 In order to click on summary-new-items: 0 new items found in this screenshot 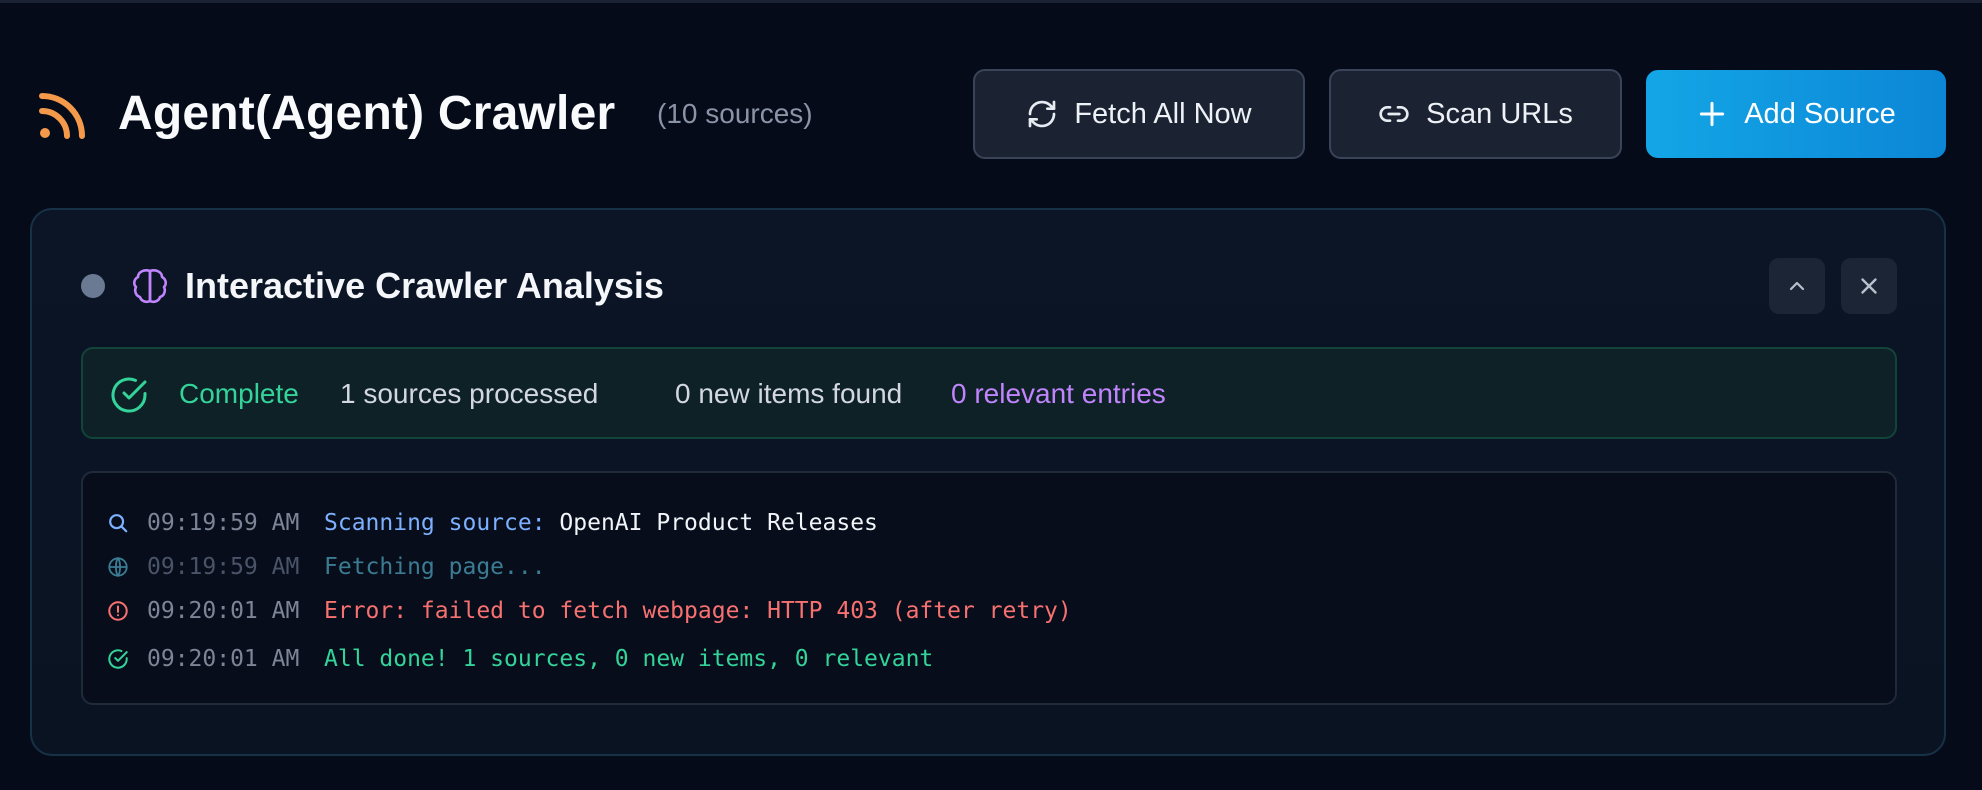, I will do `click(789, 393)`.